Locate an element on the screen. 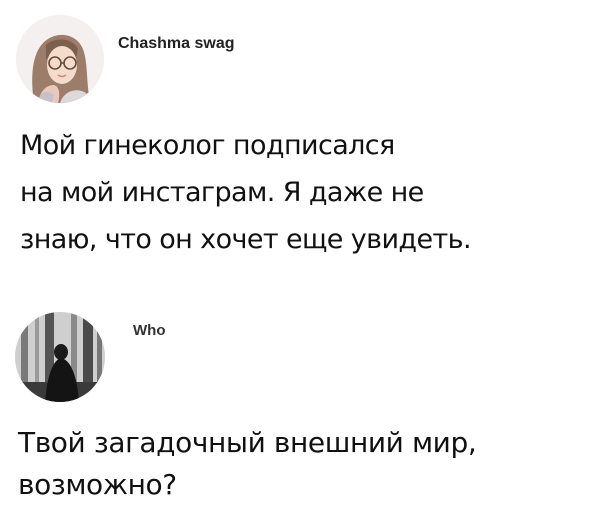 This screenshot has width=600, height=522. author-name: Who is located at coordinates (149, 330).